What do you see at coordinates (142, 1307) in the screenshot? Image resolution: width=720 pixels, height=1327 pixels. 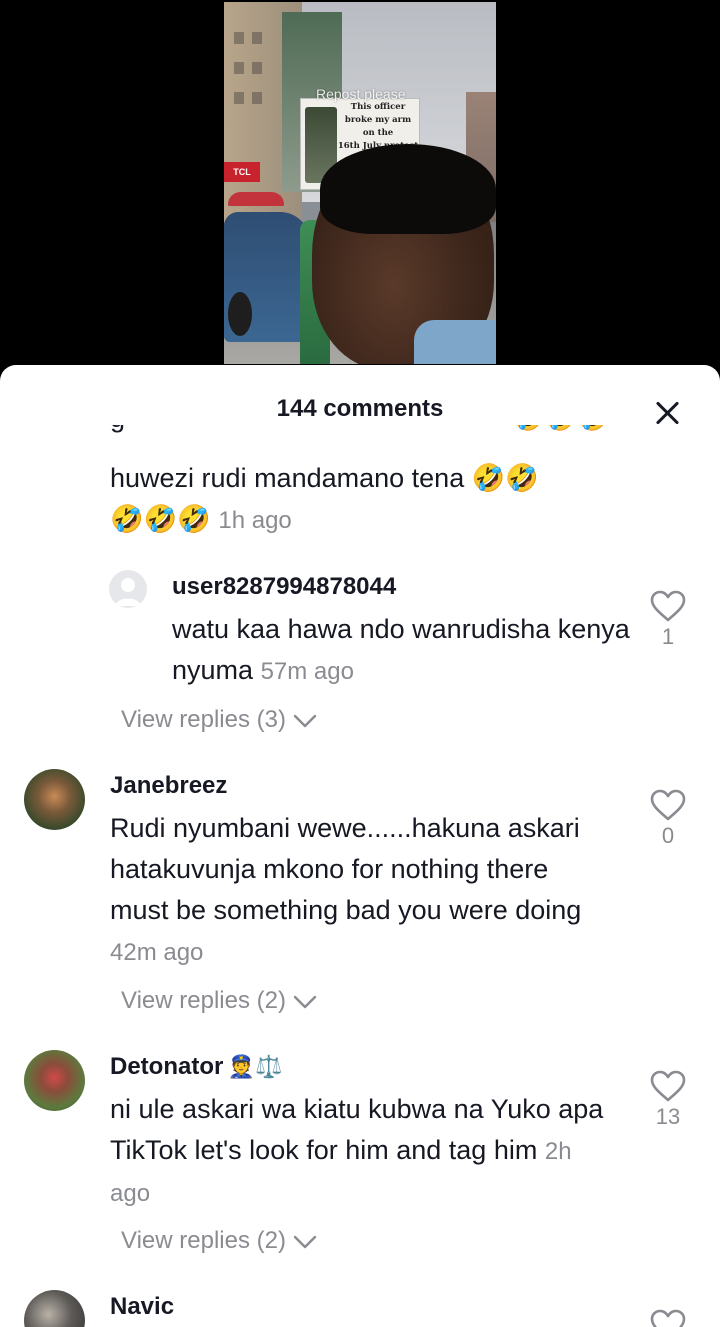 I see `comment-username: Navic` at bounding box center [142, 1307].